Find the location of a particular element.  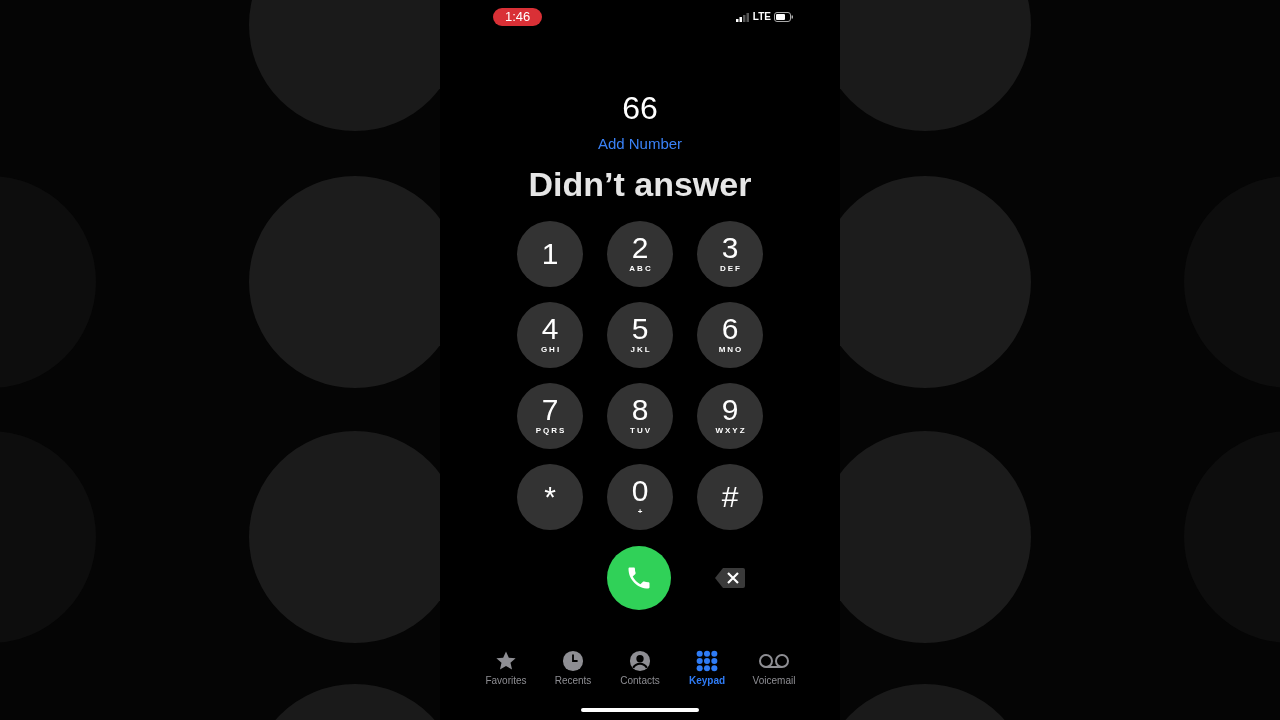

keypad-key: * is located at coordinates (550, 497).